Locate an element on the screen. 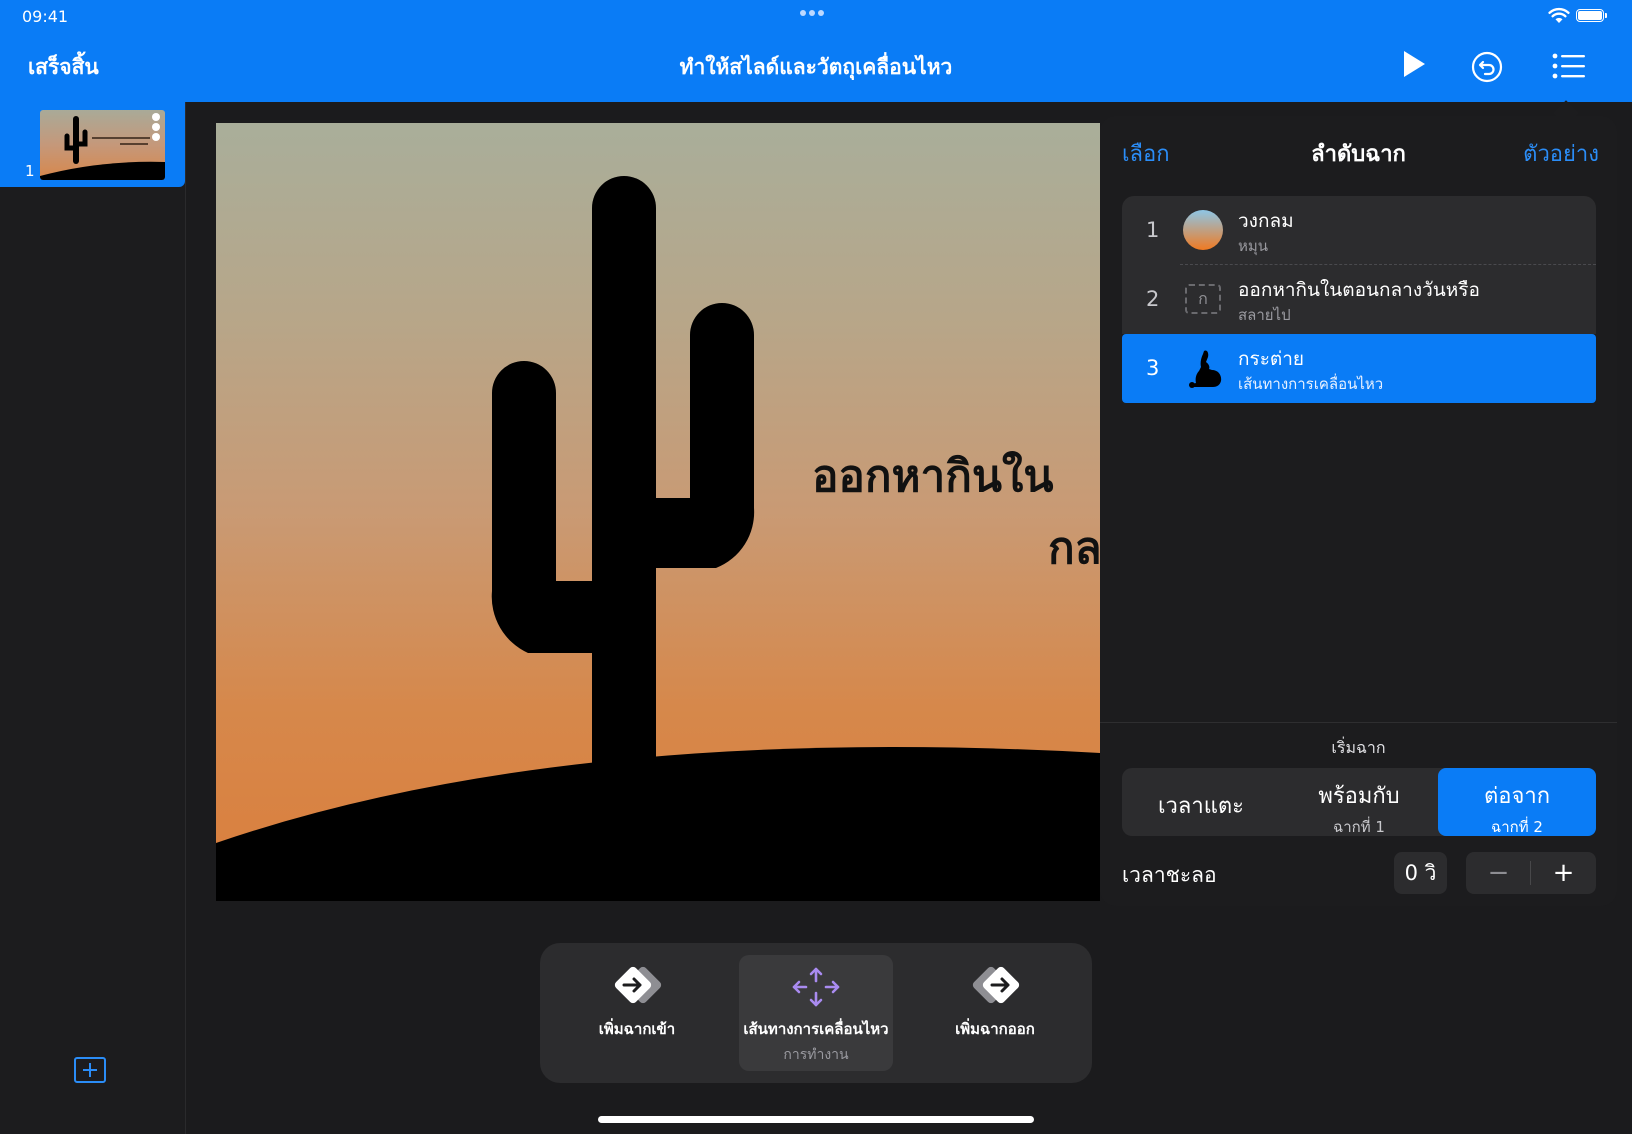  option-sublabel: ฉากที่ 2 is located at coordinates (1517, 827).